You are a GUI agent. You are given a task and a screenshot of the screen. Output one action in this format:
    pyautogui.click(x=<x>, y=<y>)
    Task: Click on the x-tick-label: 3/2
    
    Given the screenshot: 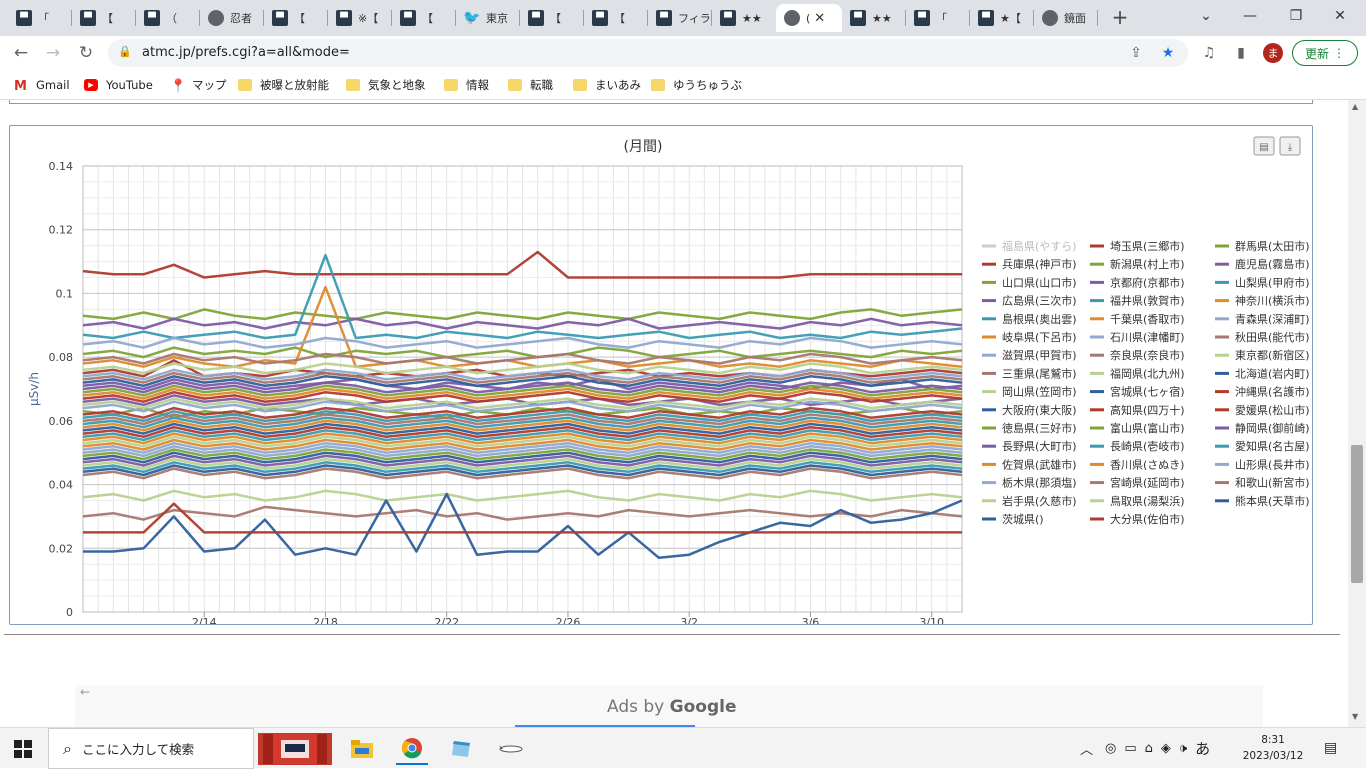 What is the action you would take?
    pyautogui.click(x=689, y=620)
    